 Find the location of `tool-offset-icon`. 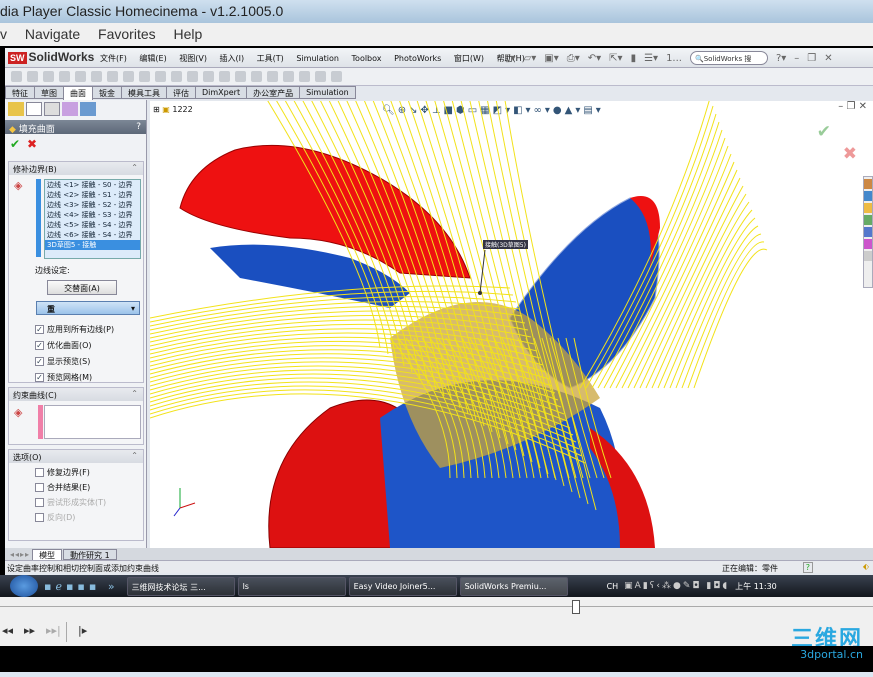

tool-offset-icon is located at coordinates (128, 76).